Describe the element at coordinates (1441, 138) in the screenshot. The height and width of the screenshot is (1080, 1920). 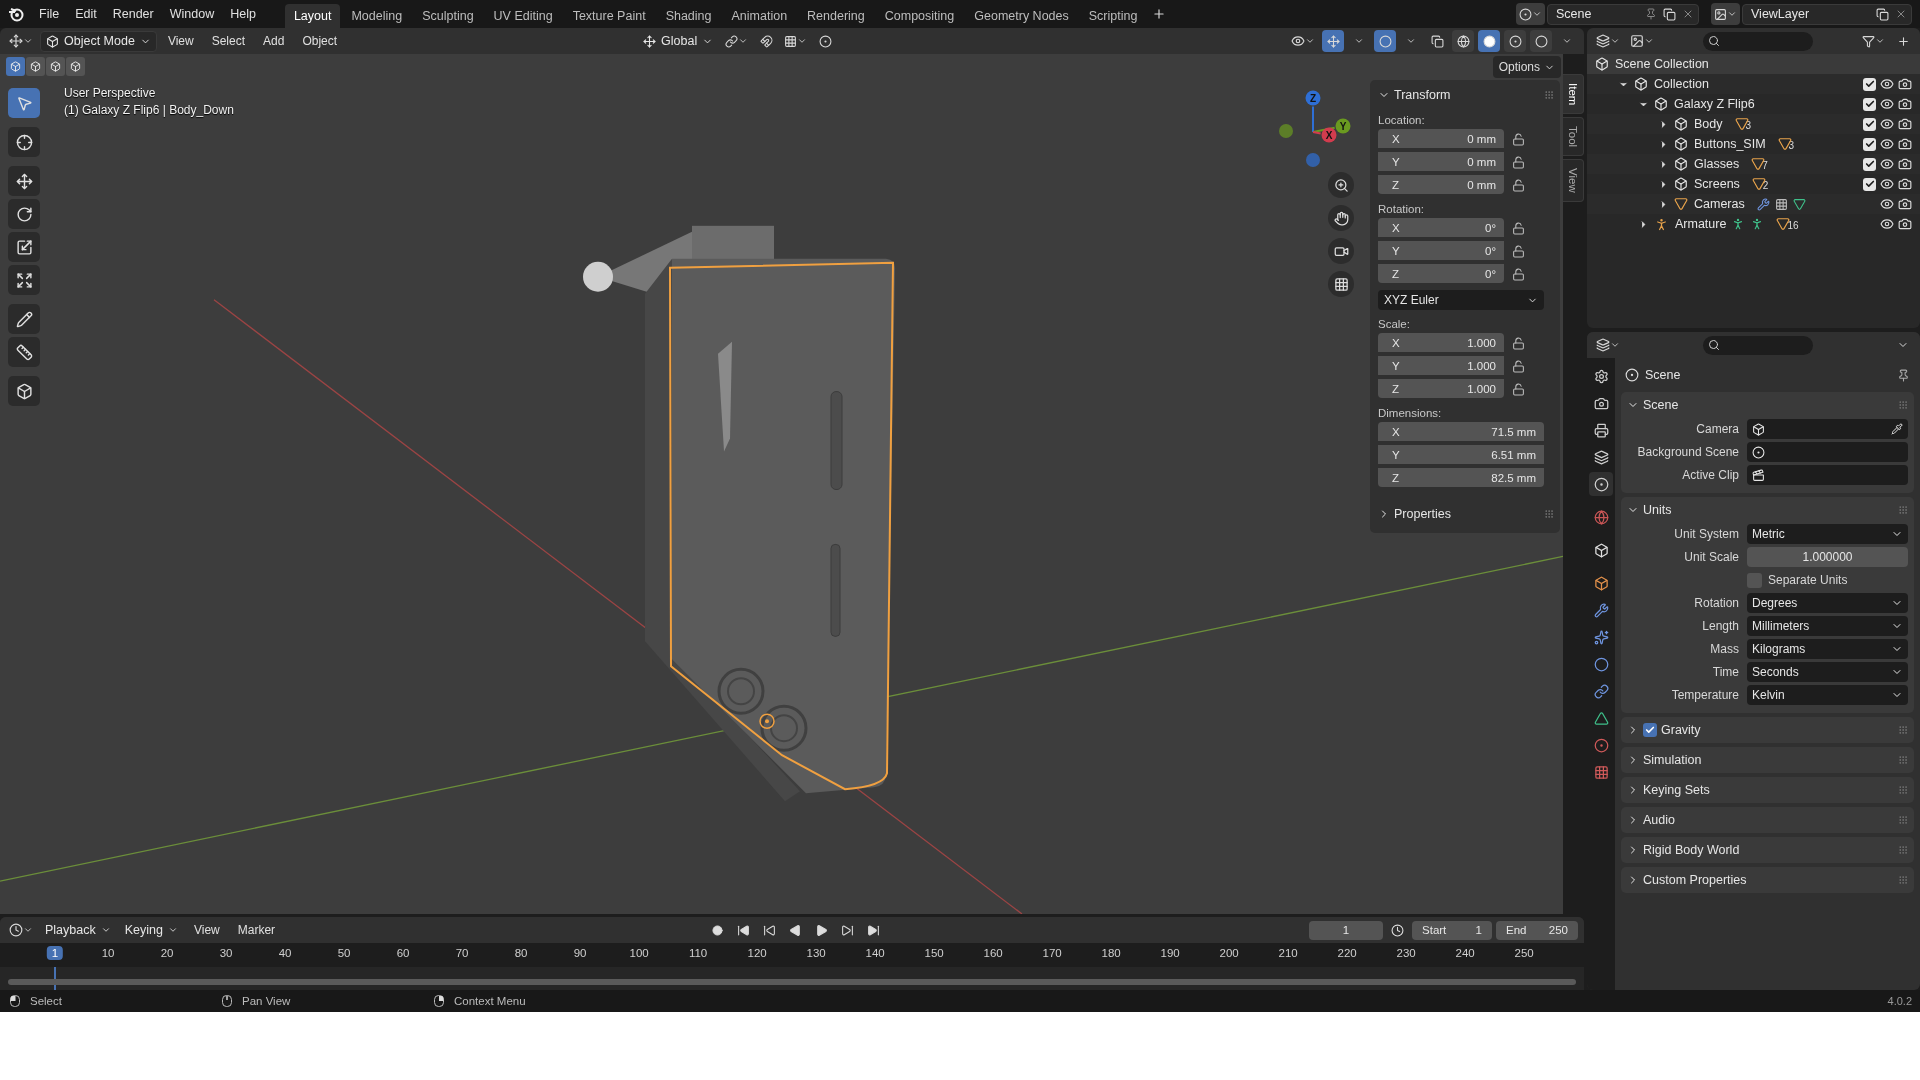
I see `number-field: X 0 mm` at that location.